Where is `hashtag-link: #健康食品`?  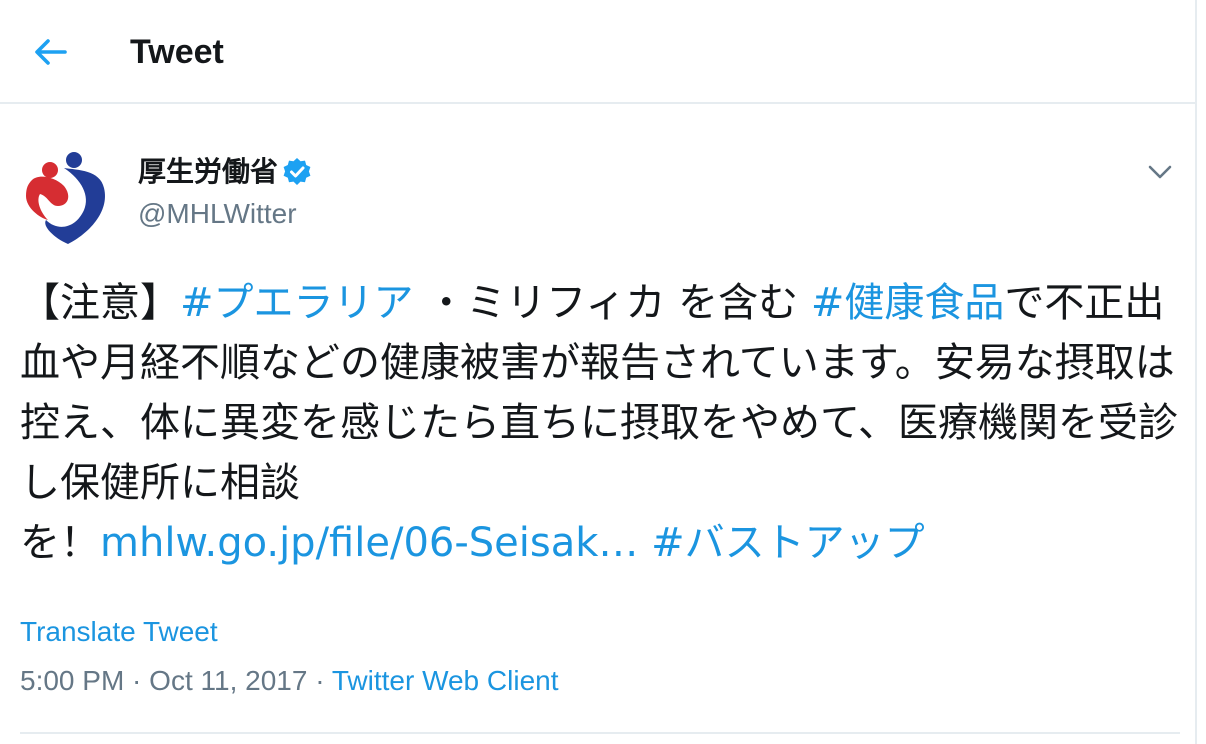
hashtag-link: #健康食品 is located at coordinates (908, 303).